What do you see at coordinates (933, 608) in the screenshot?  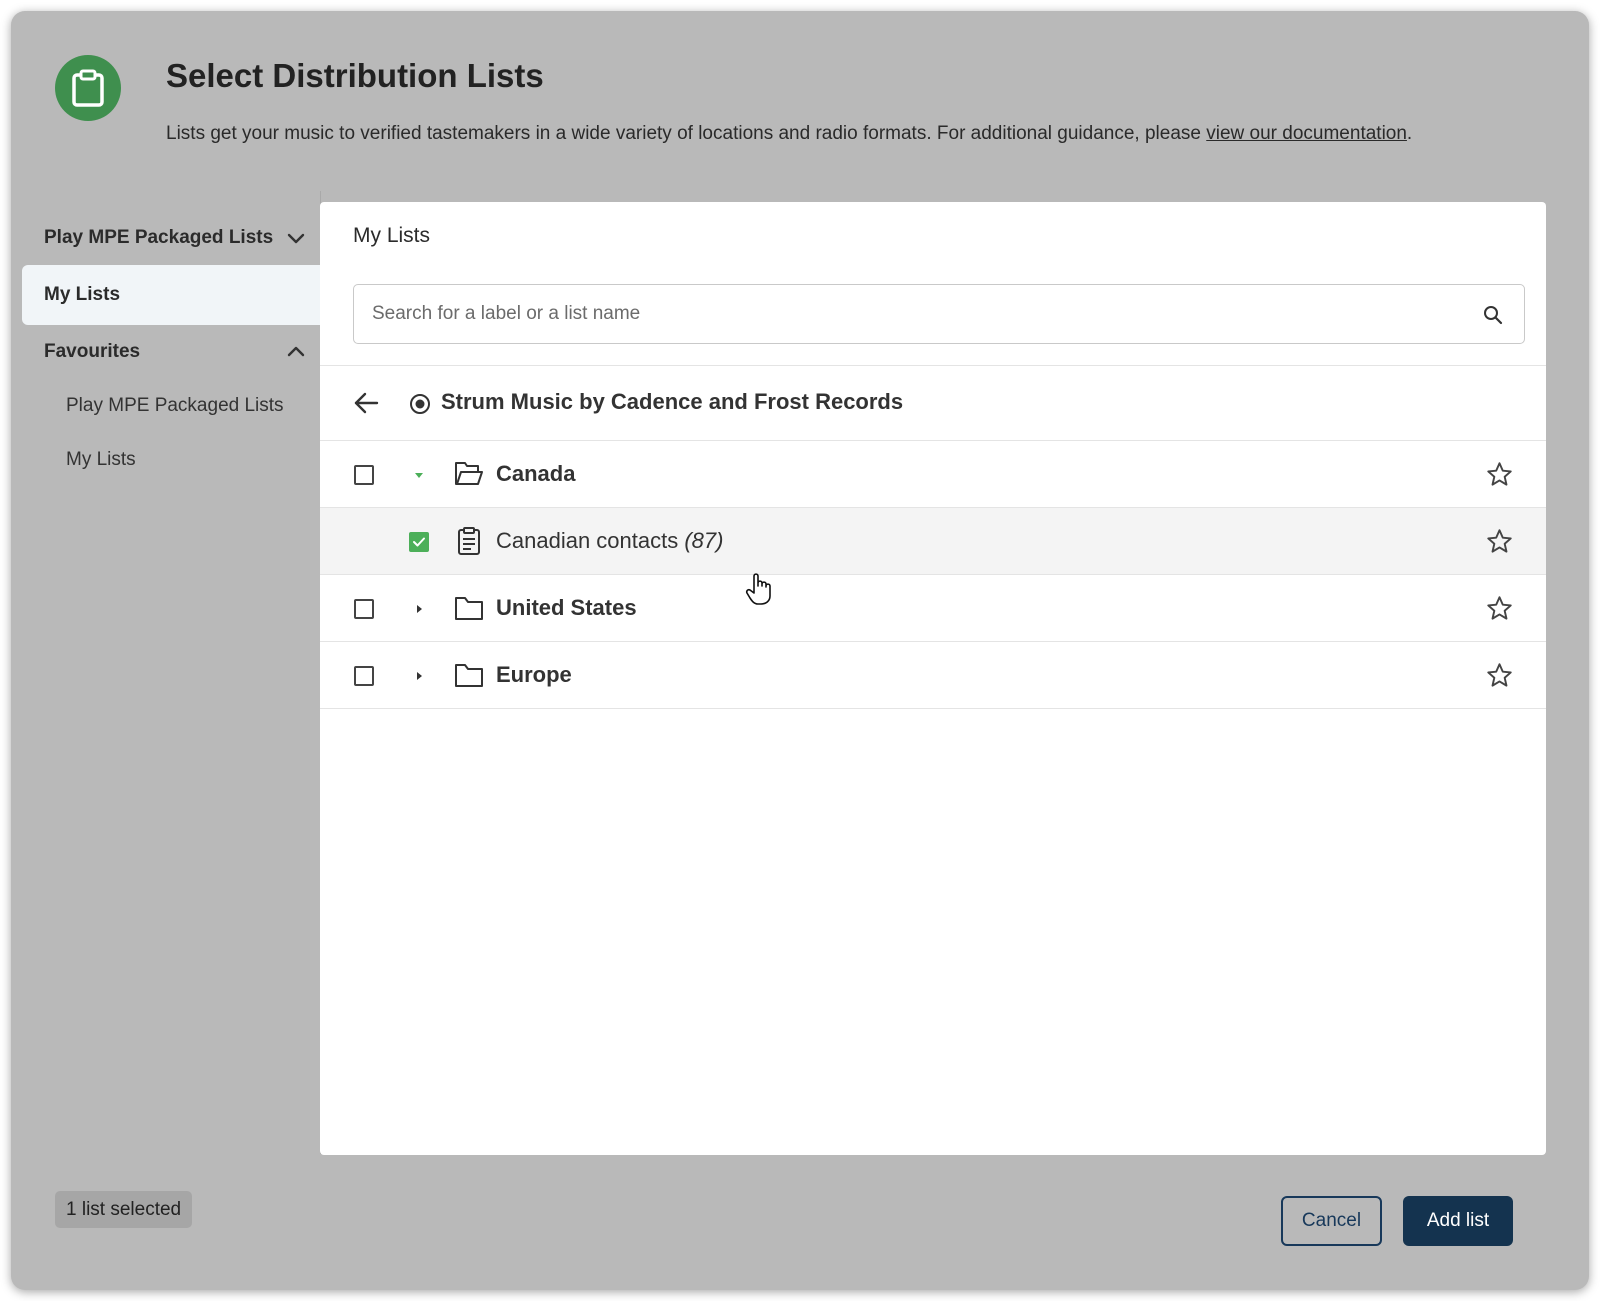 I see `list-row-united-states: United States` at bounding box center [933, 608].